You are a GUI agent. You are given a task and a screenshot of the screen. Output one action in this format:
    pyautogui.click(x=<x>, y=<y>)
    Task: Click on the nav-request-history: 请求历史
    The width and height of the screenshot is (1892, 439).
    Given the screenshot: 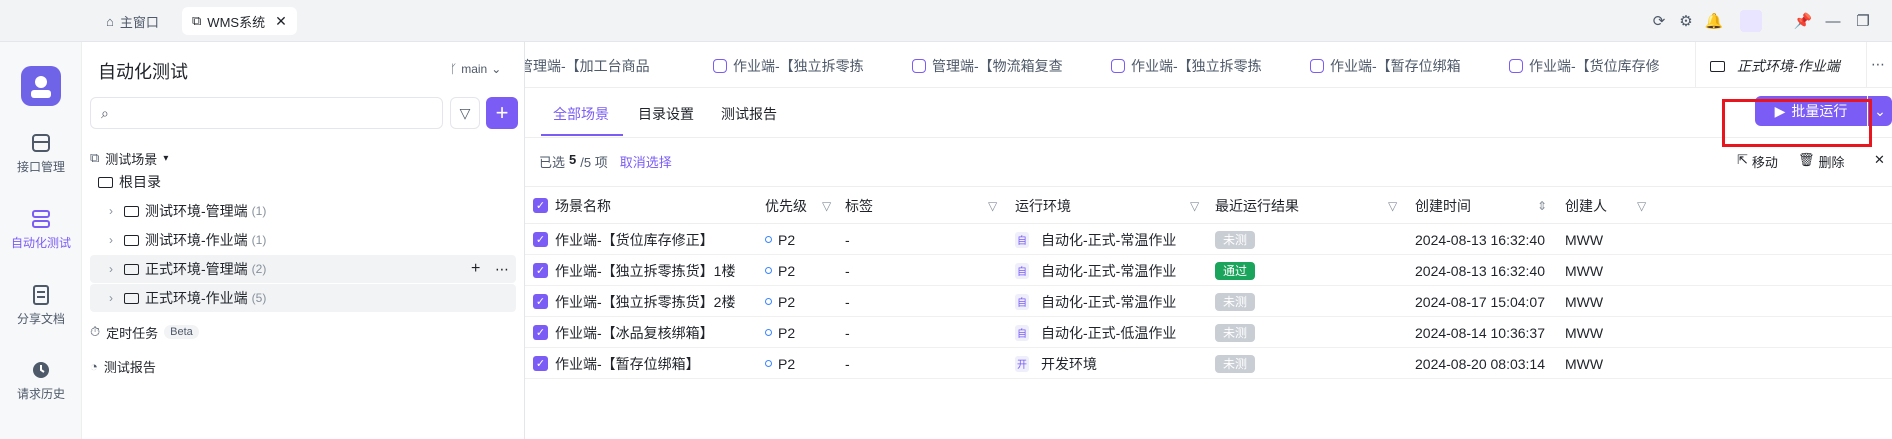 What is the action you would take?
    pyautogui.click(x=41, y=381)
    